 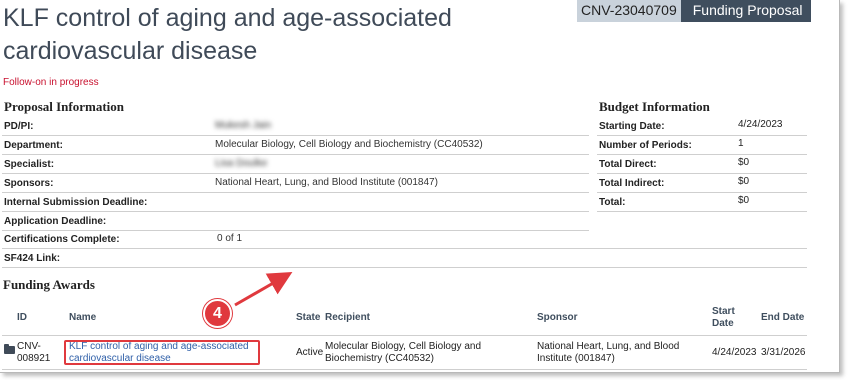 I want to click on proposal-badges: CNV-23040709 Funding Proposal, so click(x=694, y=11).